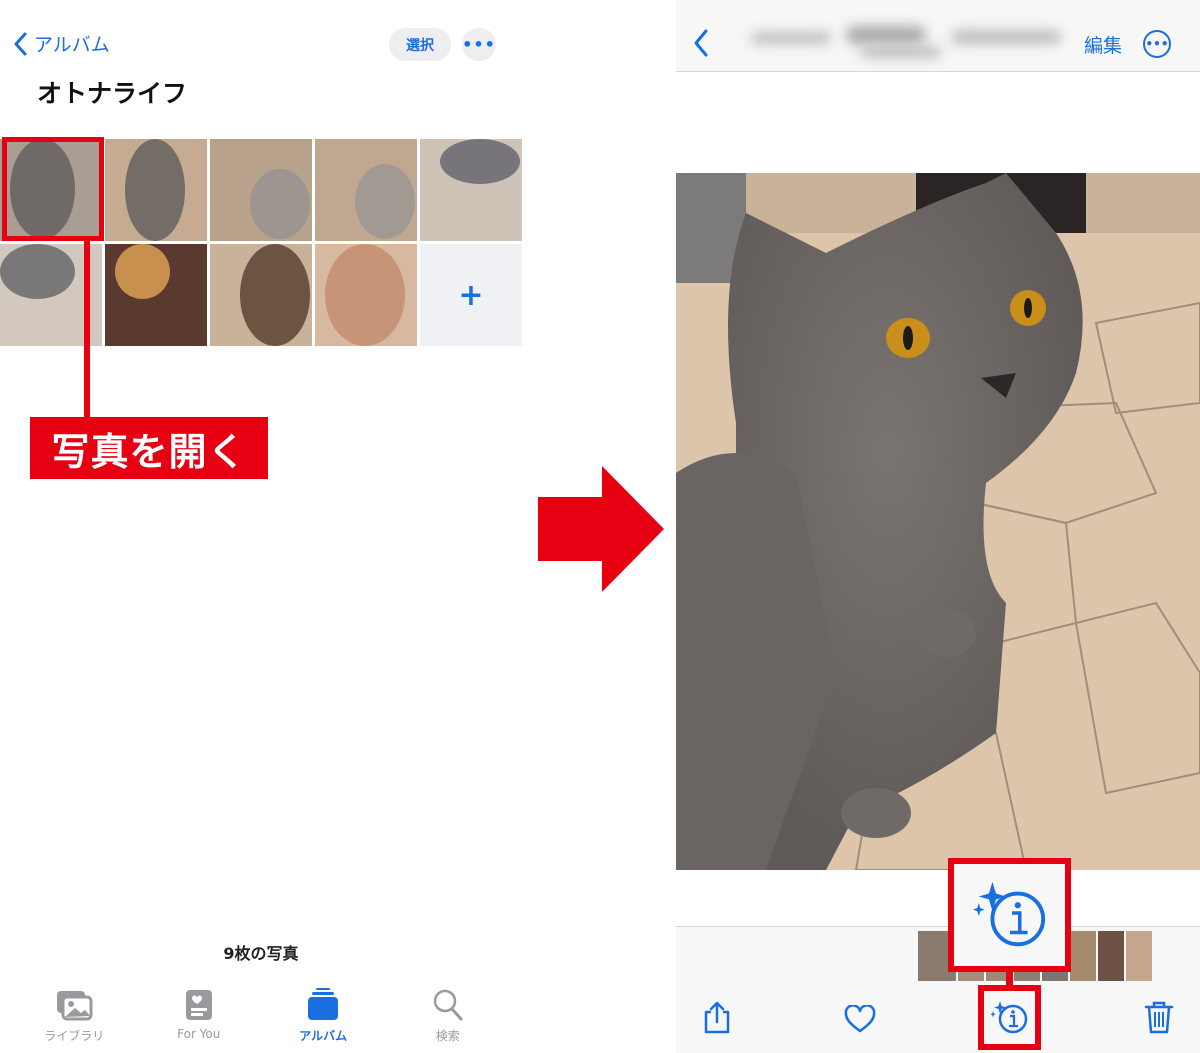 The width and height of the screenshot is (1200, 1053). Describe the element at coordinates (112, 93) in the screenshot. I see `album-title: オトナライフ` at that location.